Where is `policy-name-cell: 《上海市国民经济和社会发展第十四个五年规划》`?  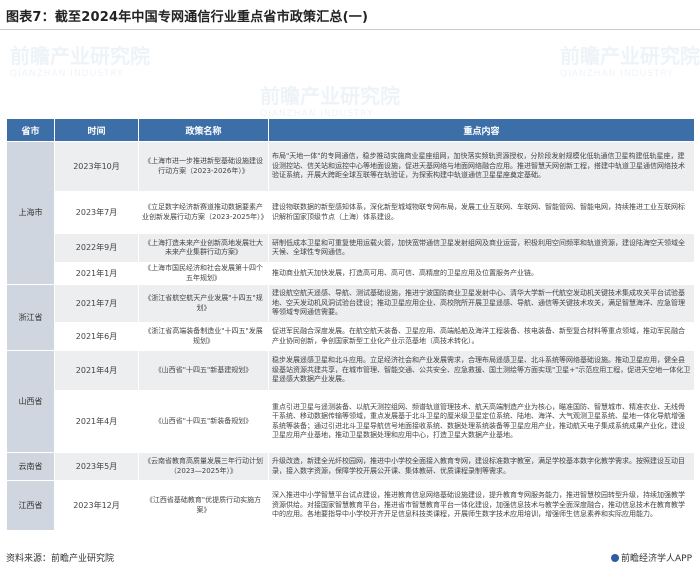
policy-name-cell: 《上海市国民经济和社会发展第十四个五年规划》 is located at coordinates (203, 273).